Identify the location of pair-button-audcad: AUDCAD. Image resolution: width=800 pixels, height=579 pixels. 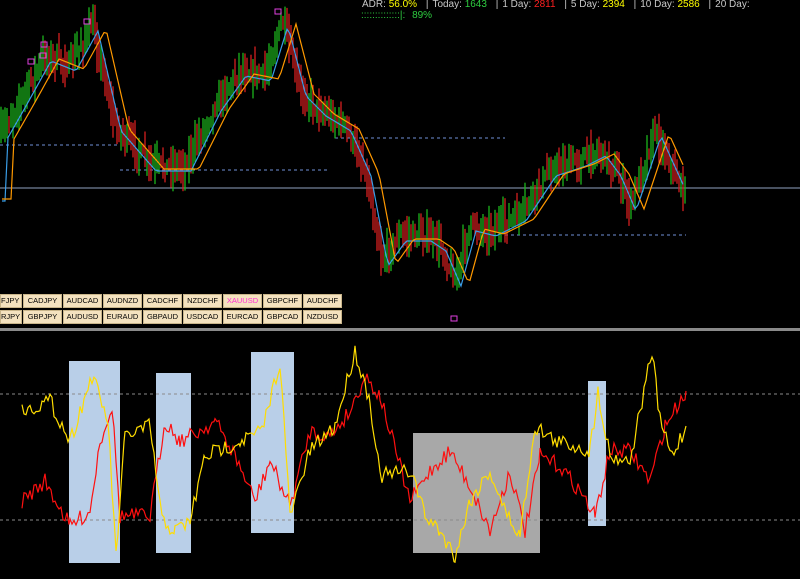
(82, 301).